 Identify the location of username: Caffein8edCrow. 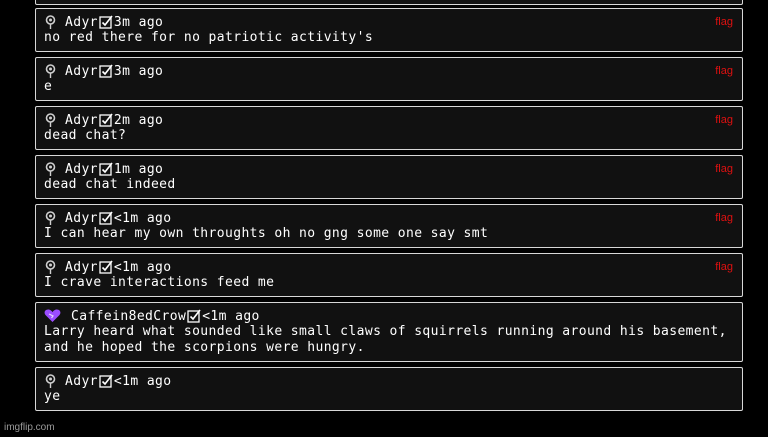
(128, 316).